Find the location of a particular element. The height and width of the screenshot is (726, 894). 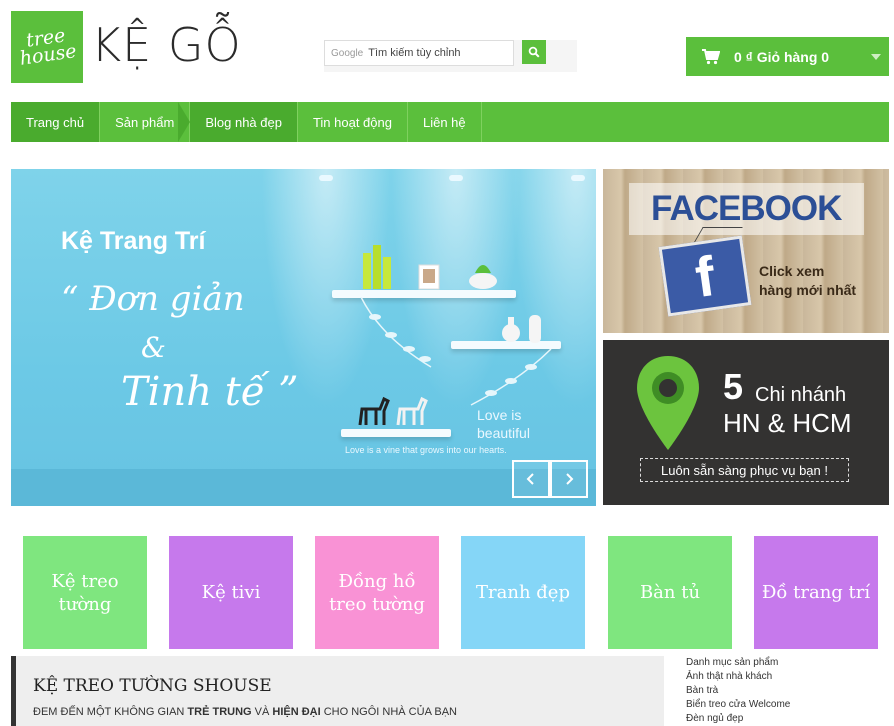

hero-line-2: & is located at coordinates (153, 347).